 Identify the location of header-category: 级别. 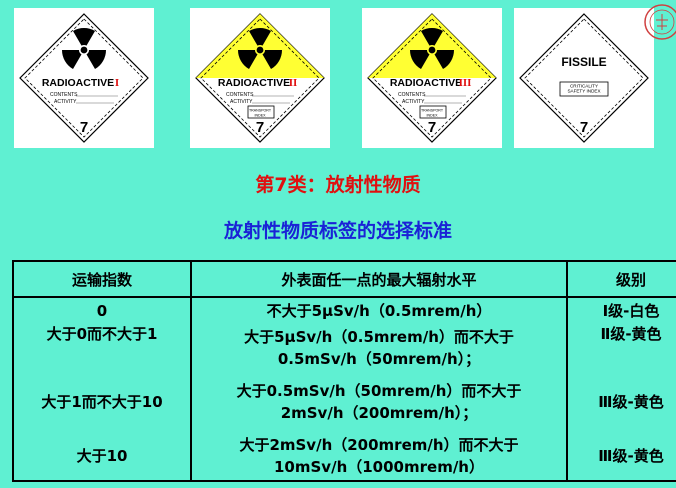
(621, 279).